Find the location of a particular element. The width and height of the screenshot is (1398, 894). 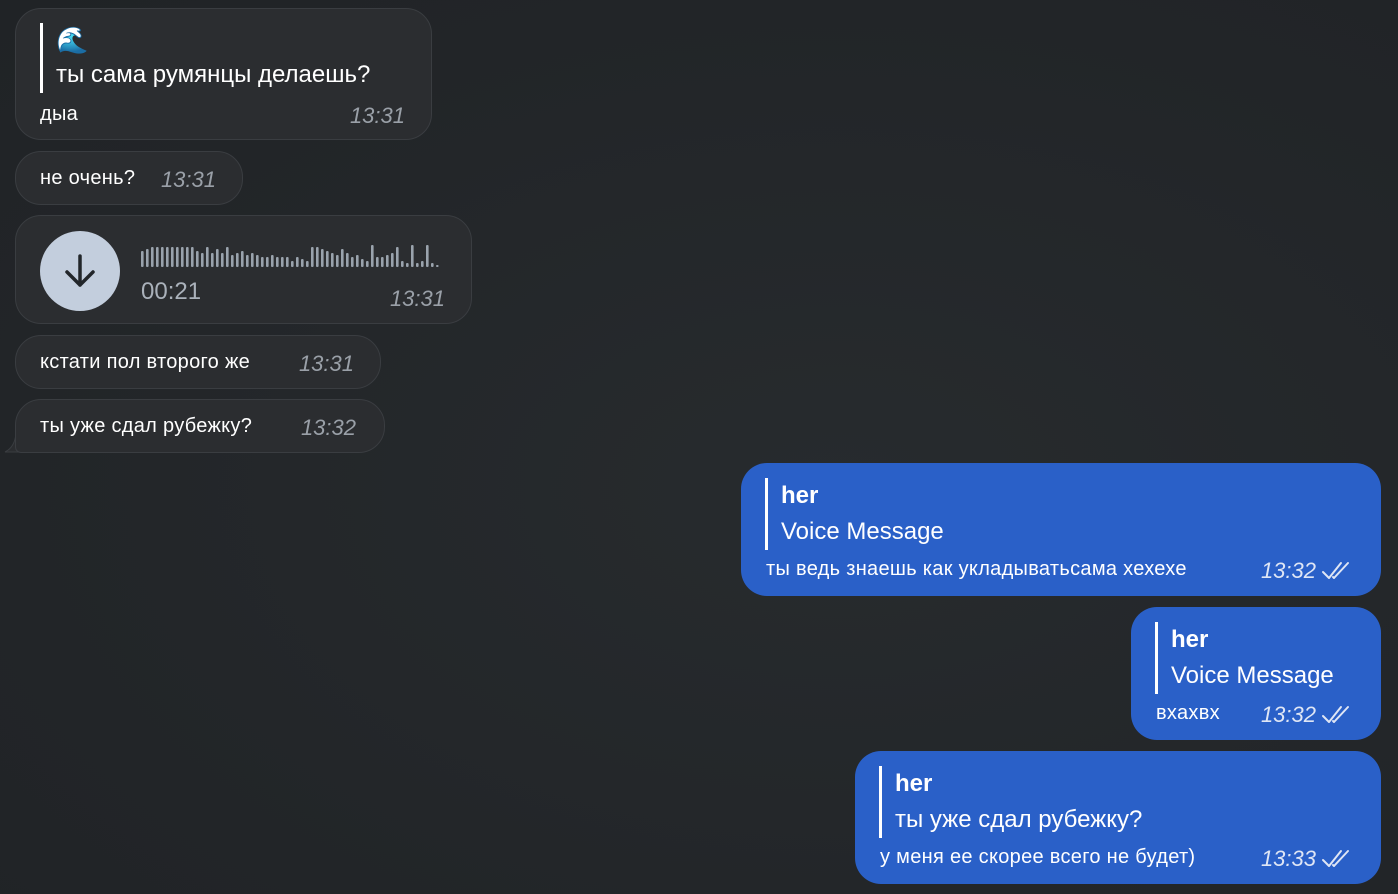

message-text: ты ведь знаешь как укладыватьсама хехехе is located at coordinates (976, 569).